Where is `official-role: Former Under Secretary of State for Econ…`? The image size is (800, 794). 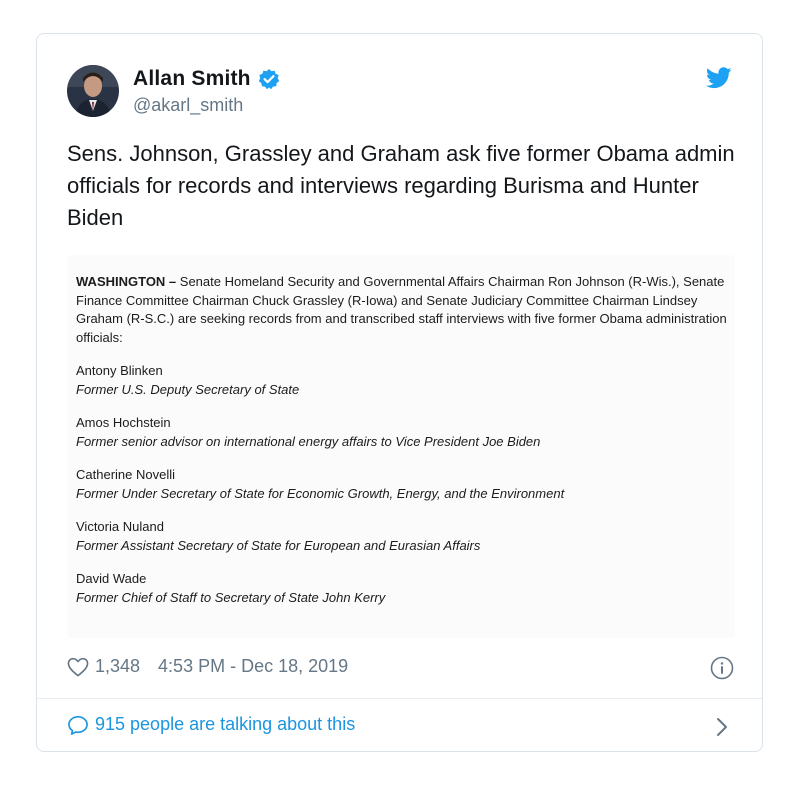 official-role: Former Under Secretary of State for Econ… is located at coordinates (320, 493).